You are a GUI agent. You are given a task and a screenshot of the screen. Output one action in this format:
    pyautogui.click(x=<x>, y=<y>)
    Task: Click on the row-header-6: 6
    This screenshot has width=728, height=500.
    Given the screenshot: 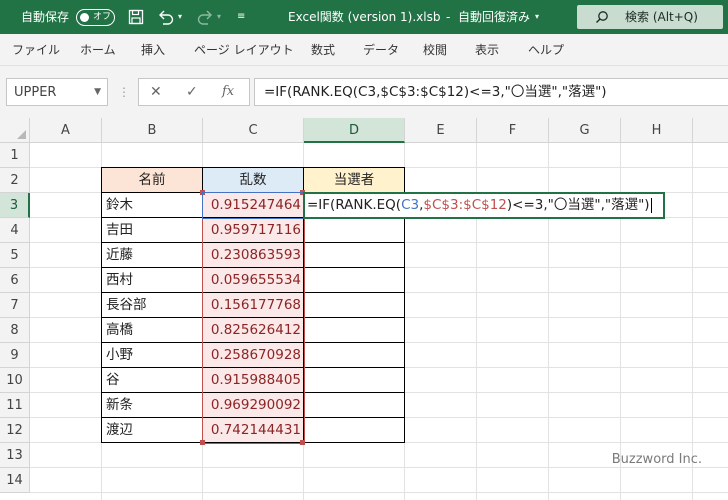 What is the action you would take?
    pyautogui.click(x=15, y=280)
    